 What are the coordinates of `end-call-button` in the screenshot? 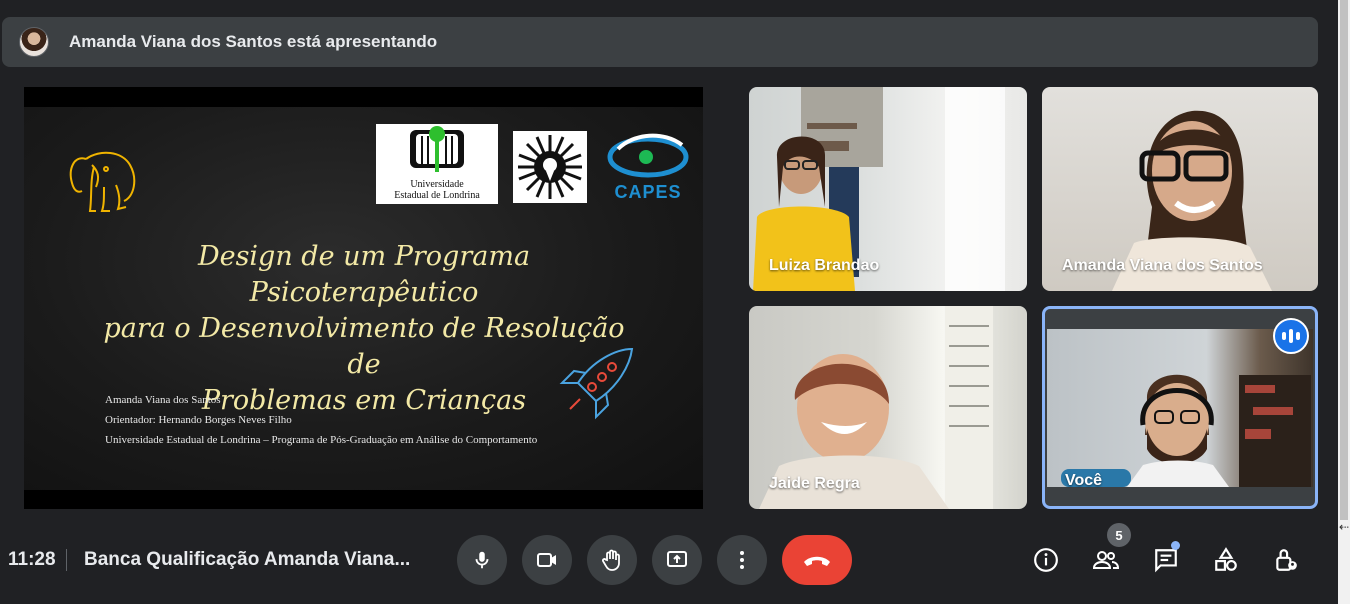 It's located at (817, 560).